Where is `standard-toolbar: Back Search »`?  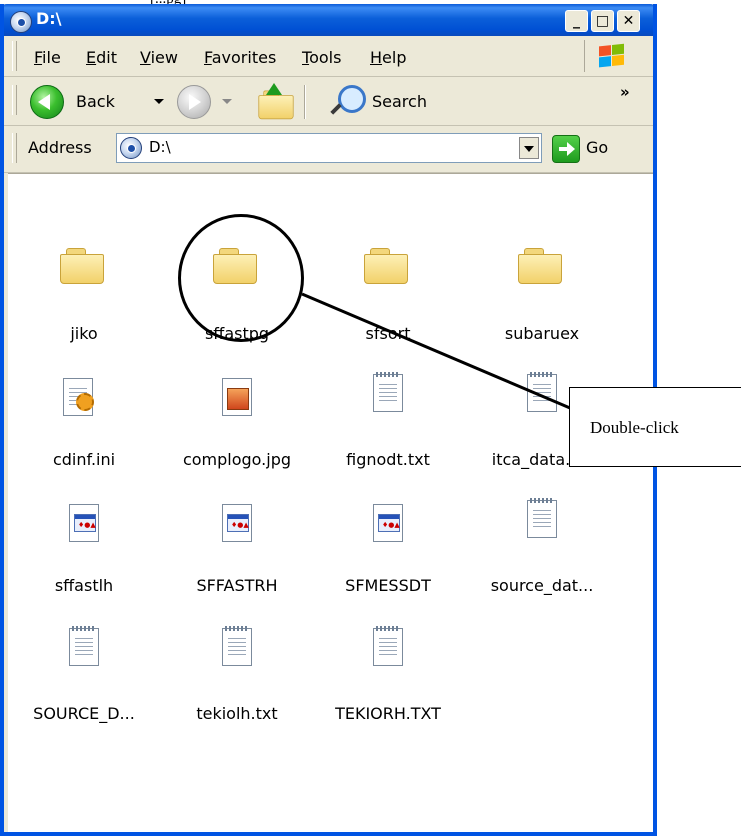 standard-toolbar: Back Search » is located at coordinates (328, 101).